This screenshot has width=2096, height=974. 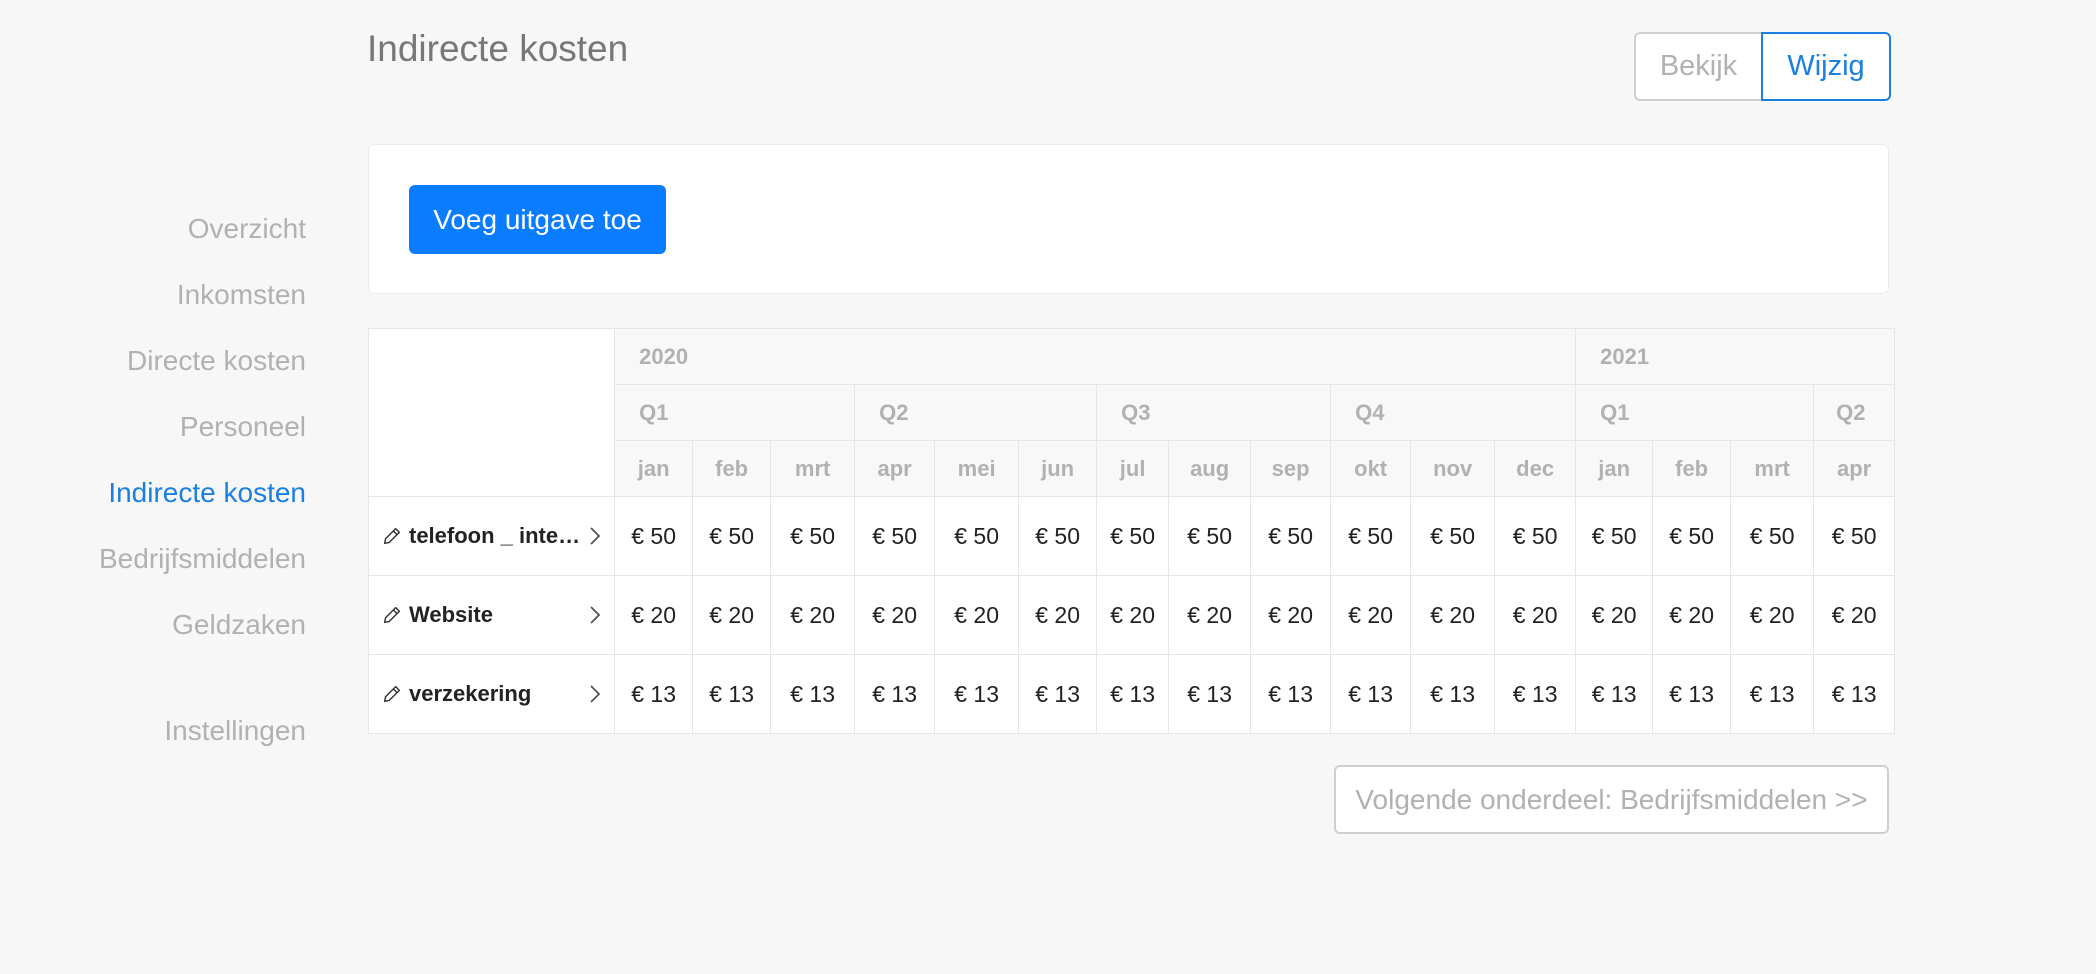 I want to click on year-header-row: 2020 2021, so click(x=1131, y=412).